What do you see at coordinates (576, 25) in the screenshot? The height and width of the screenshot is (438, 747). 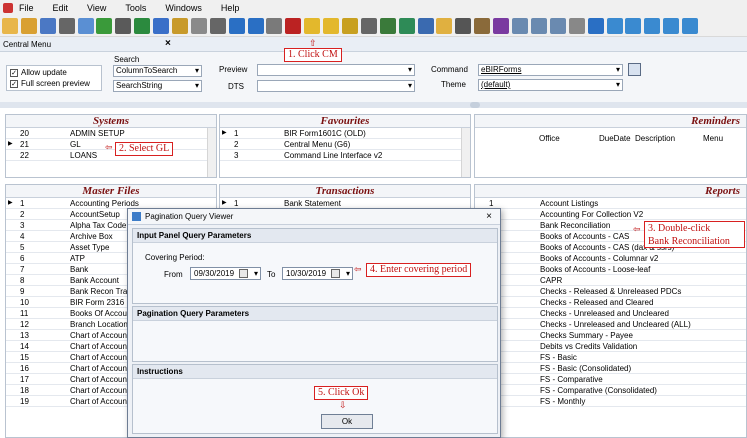 I see `table-icon` at bounding box center [576, 25].